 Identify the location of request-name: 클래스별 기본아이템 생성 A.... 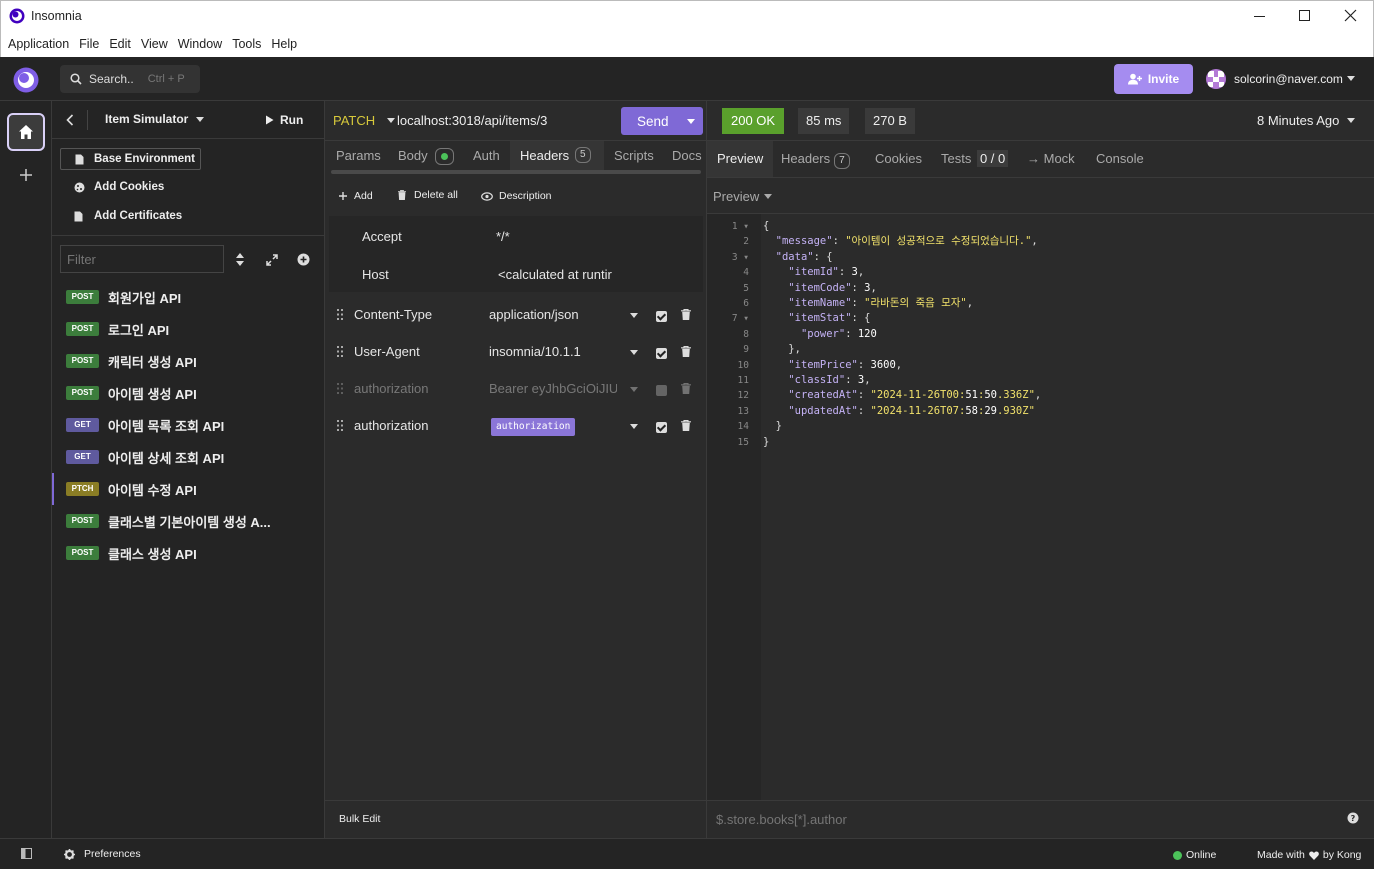
(189, 522).